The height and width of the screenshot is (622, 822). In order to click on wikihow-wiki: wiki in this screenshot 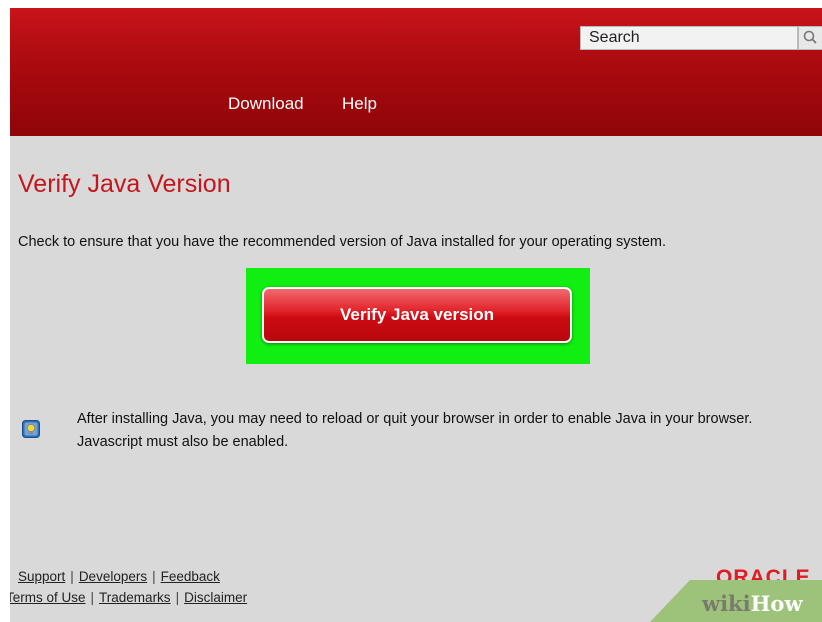, I will do `click(726, 603)`.